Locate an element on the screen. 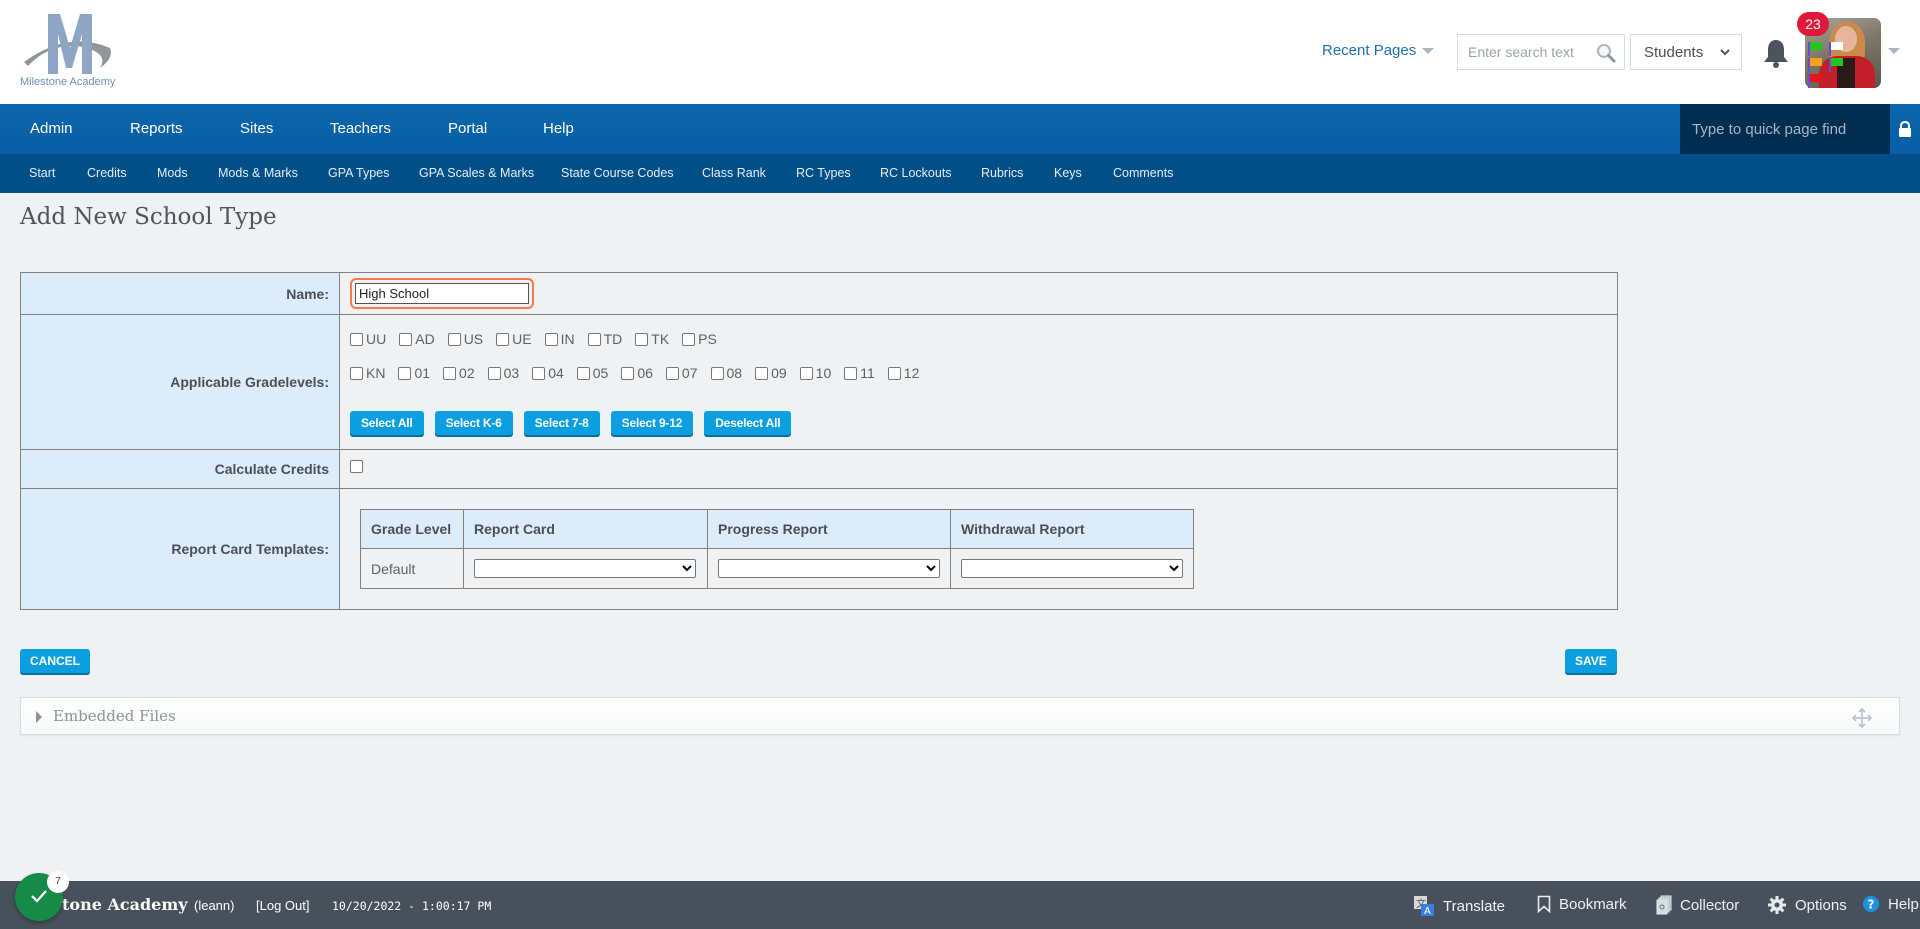 The height and width of the screenshot is (929, 1920). form-row-calculate-credits: Calculate Credits is located at coordinates (819, 469).